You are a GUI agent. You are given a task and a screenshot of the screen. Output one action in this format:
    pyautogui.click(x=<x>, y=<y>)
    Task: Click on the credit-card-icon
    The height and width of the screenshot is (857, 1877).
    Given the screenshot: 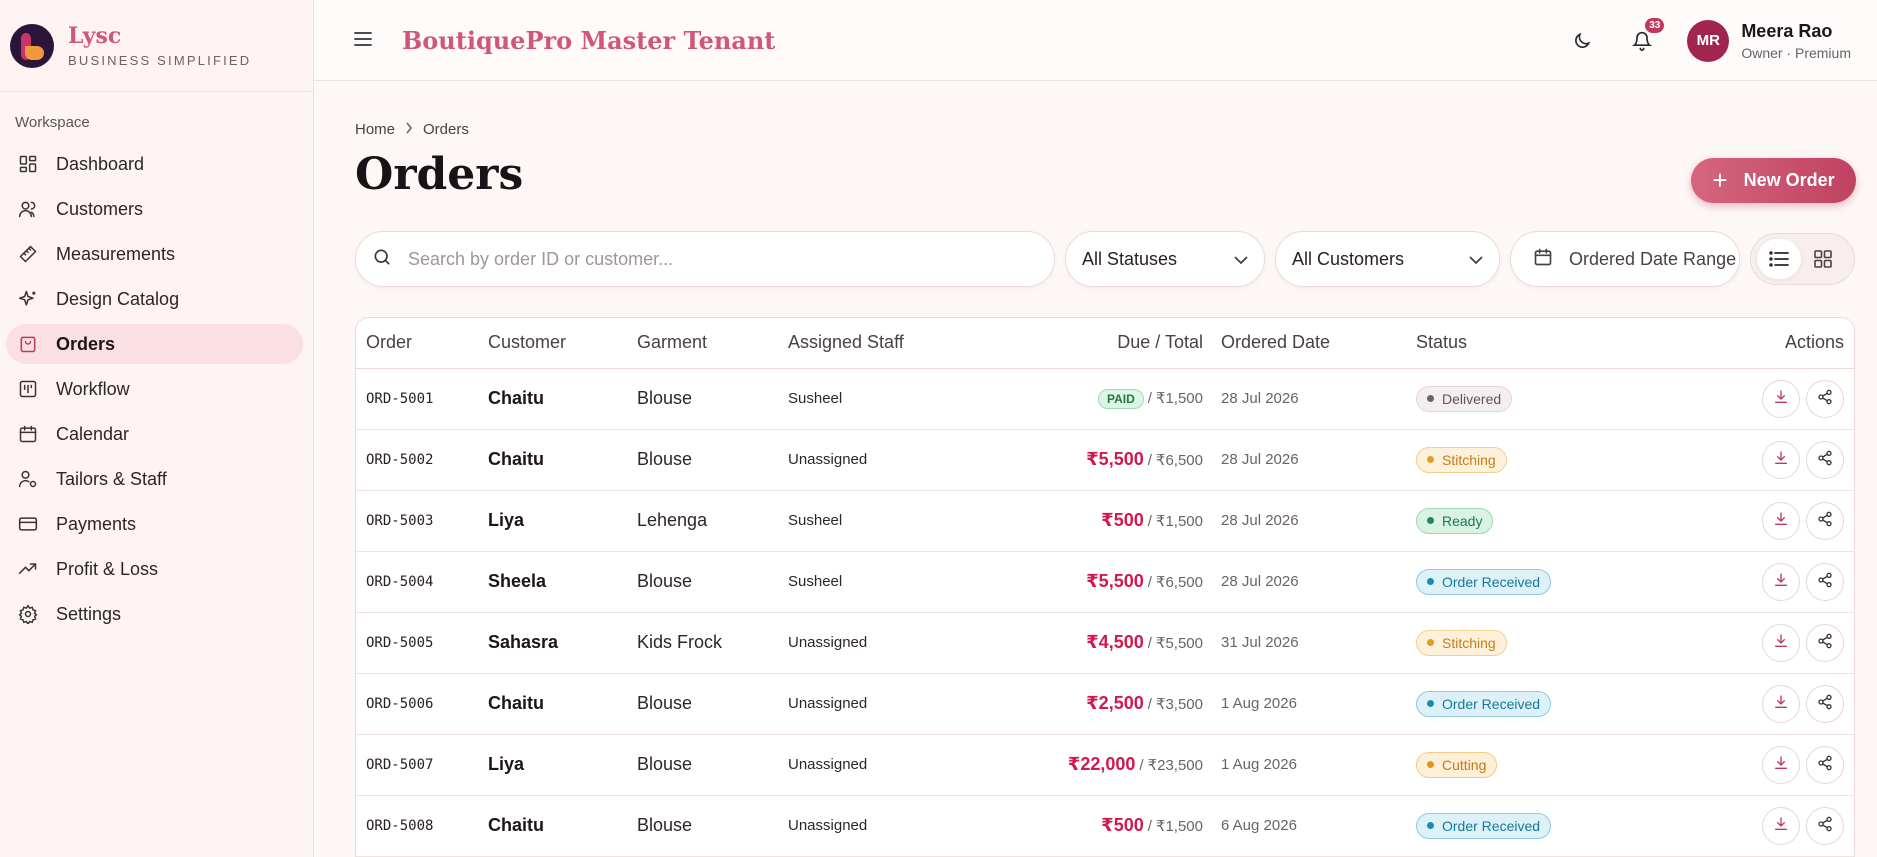 What is the action you would take?
    pyautogui.click(x=28, y=524)
    